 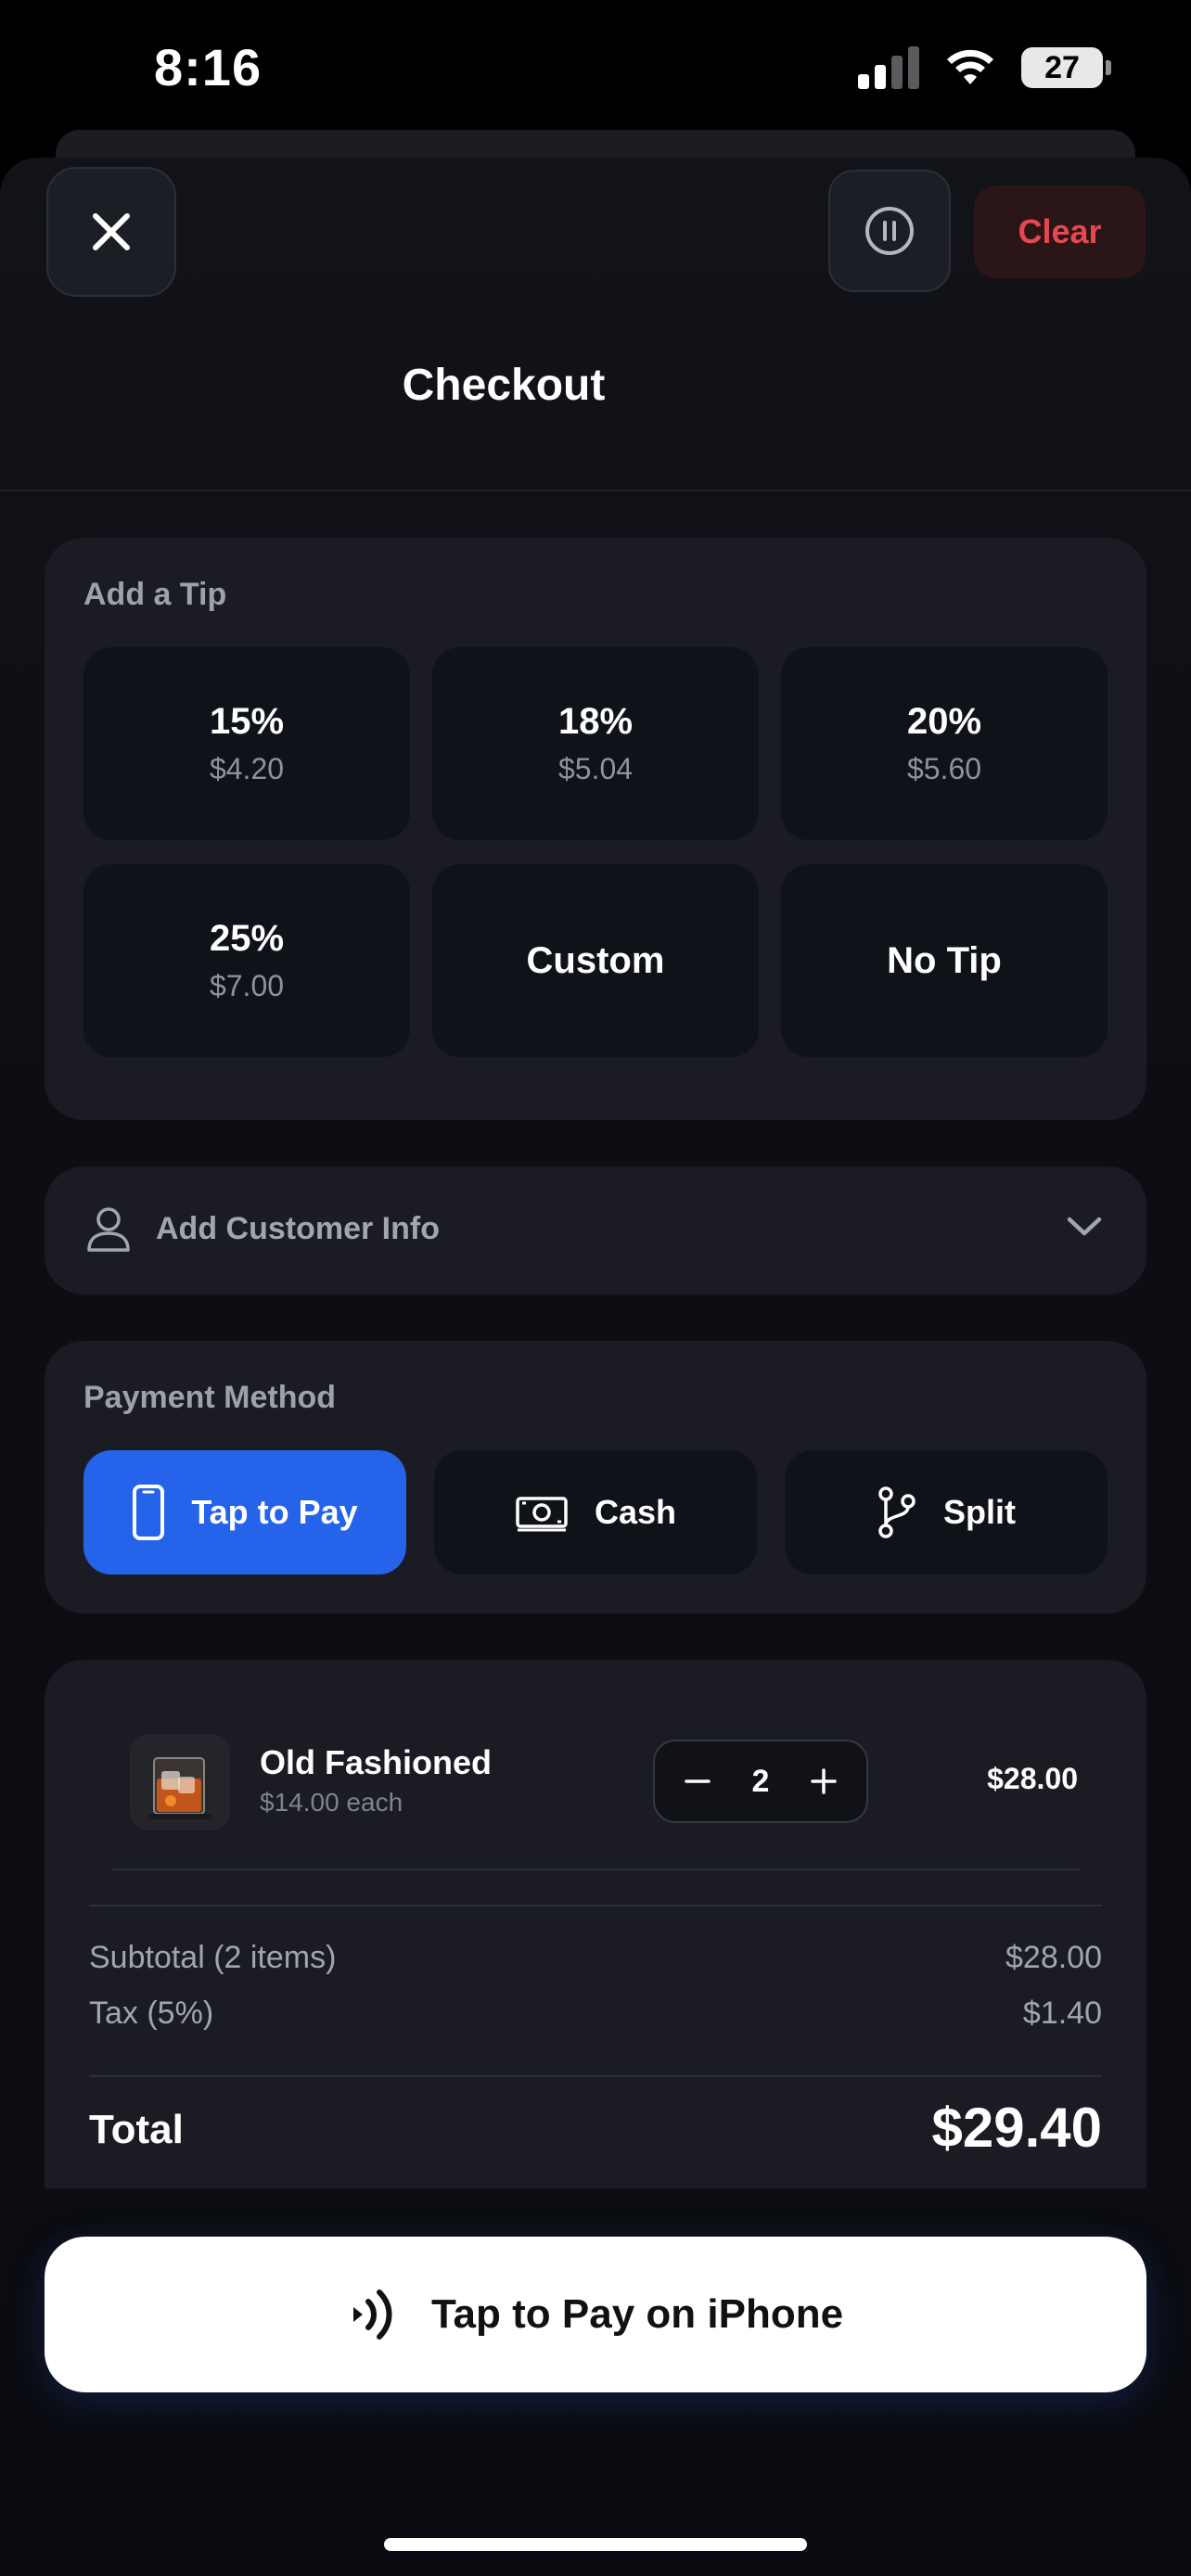 I want to click on item-thumbnail, so click(x=180, y=1782).